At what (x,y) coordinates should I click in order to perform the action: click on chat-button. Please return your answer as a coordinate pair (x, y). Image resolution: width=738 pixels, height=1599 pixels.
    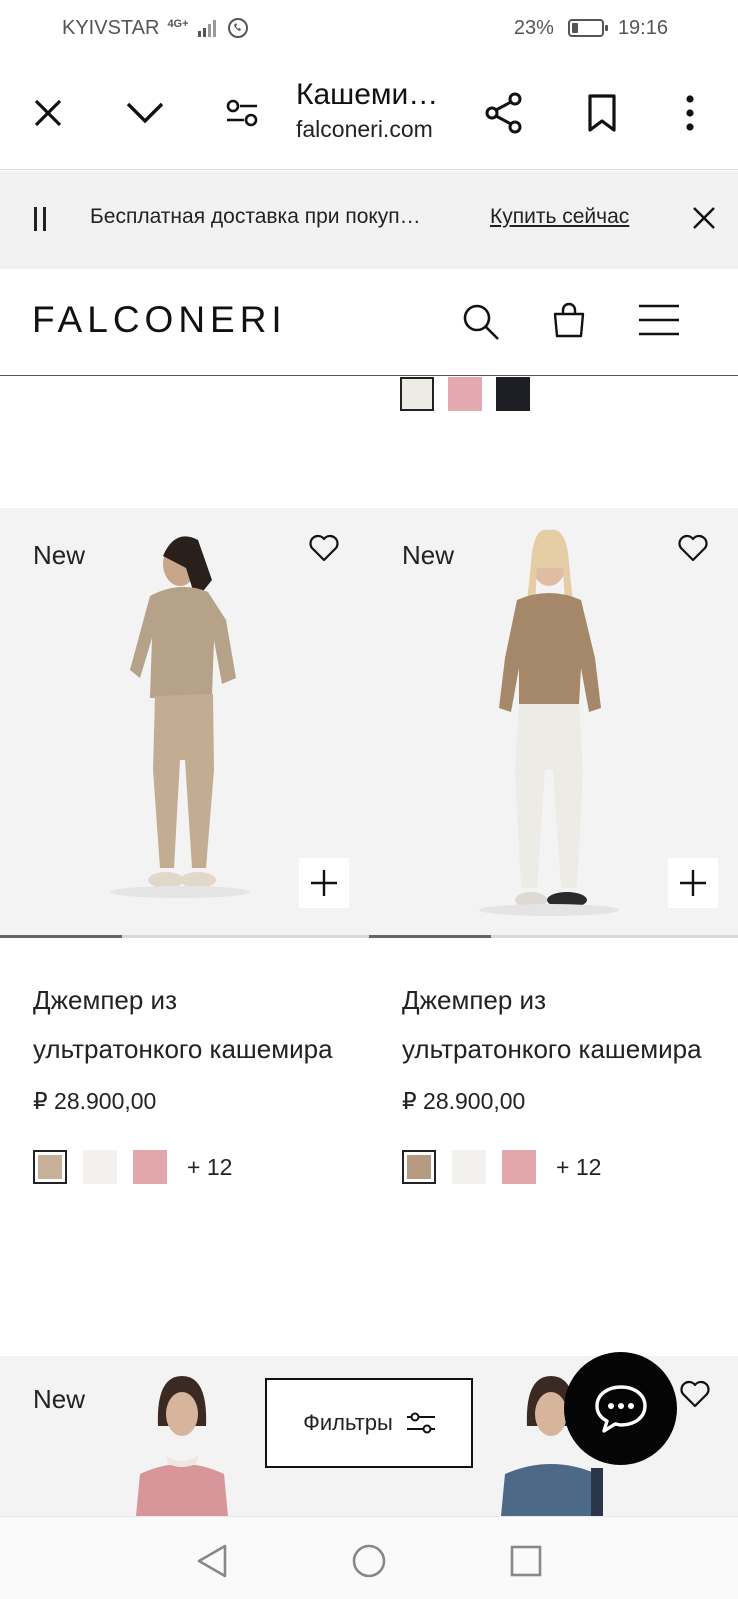
    Looking at the image, I should click on (620, 1408).